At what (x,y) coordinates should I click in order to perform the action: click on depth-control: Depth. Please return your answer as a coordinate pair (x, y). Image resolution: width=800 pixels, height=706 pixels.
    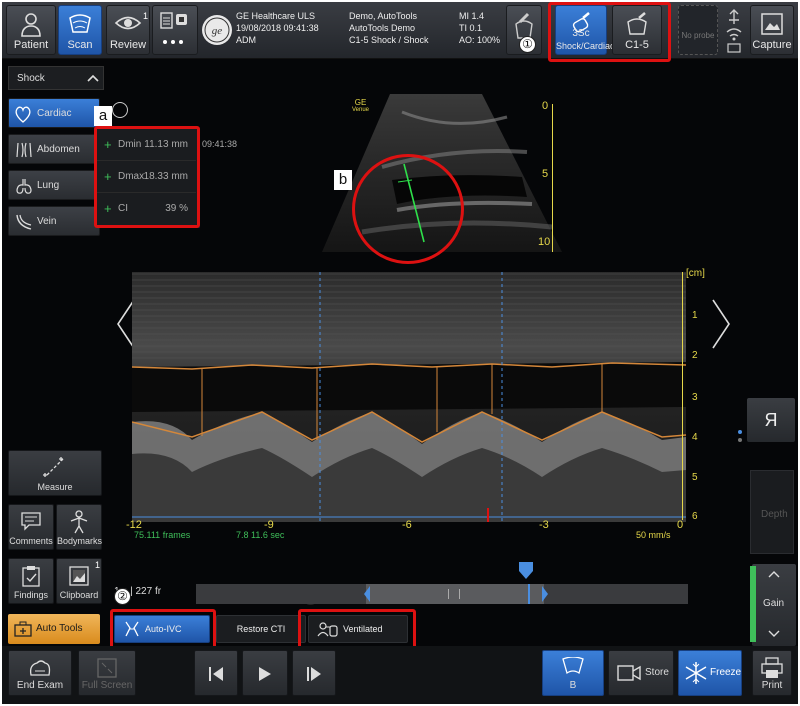
    Looking at the image, I should click on (772, 512).